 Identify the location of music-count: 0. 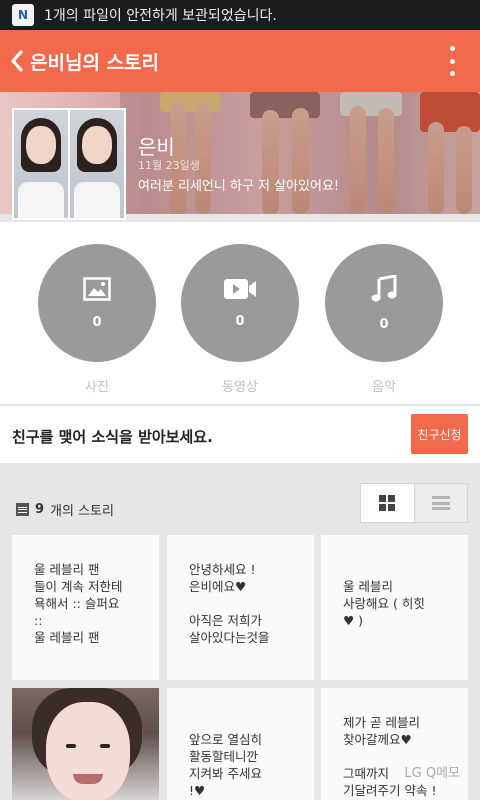
(384, 324).